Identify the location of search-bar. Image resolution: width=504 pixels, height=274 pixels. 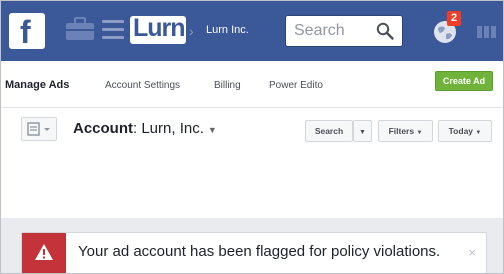
(344, 31).